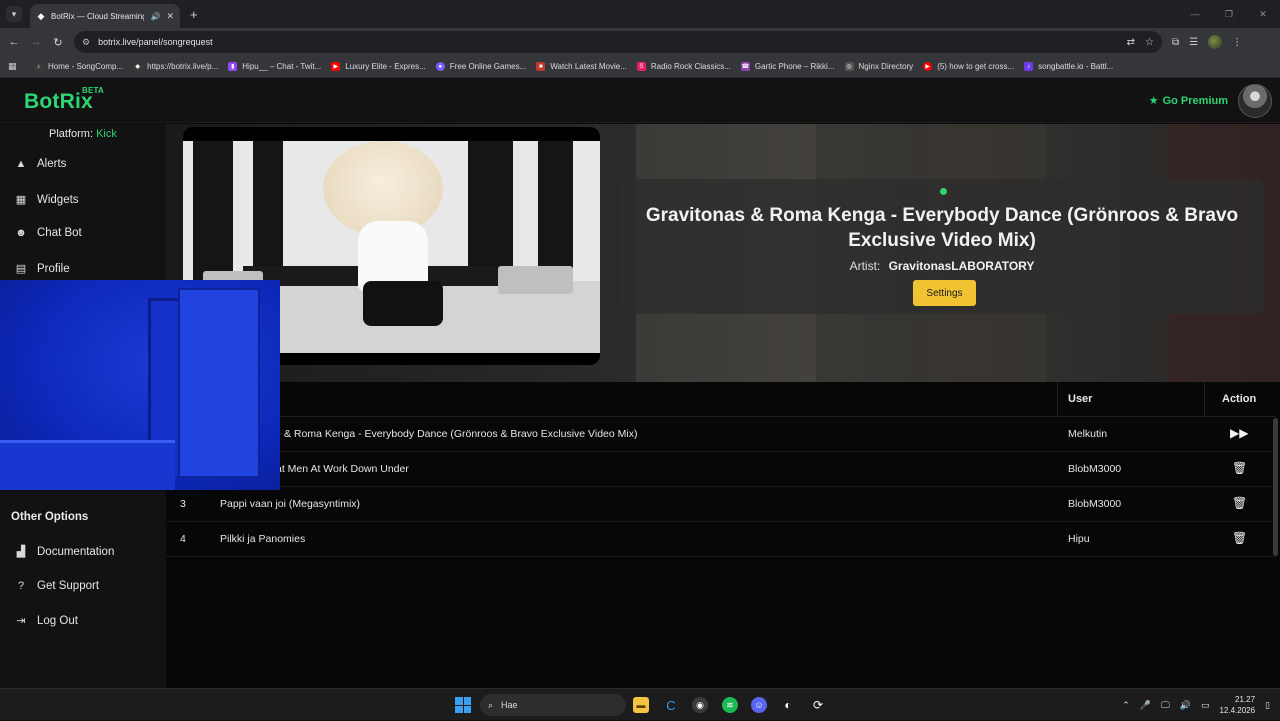  I want to click on clock: 21.27 12.4.2026, so click(1237, 705).